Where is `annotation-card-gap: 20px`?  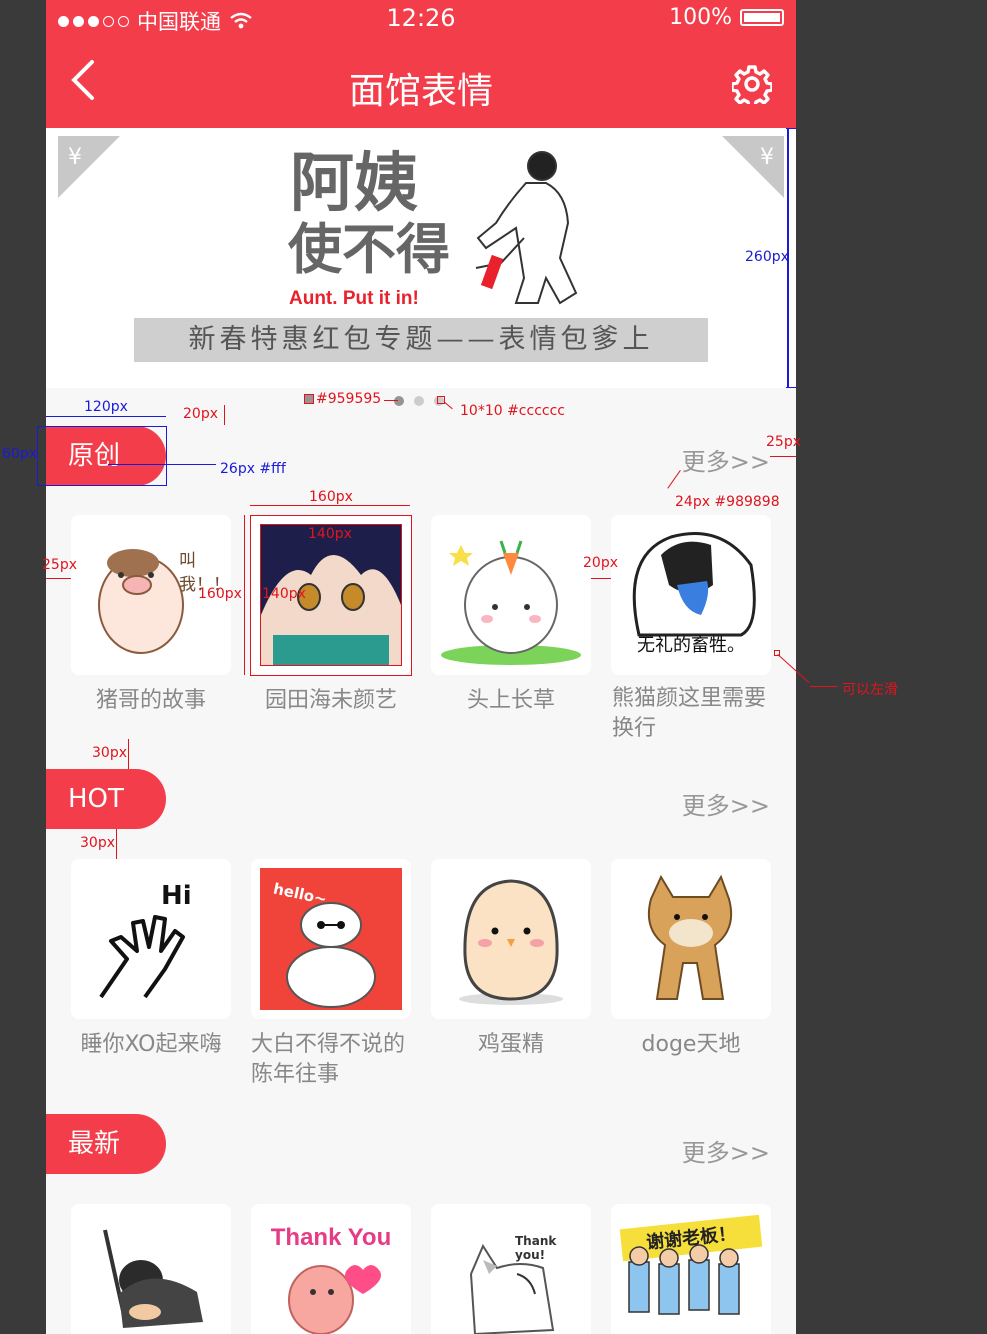 annotation-card-gap: 20px is located at coordinates (600, 563).